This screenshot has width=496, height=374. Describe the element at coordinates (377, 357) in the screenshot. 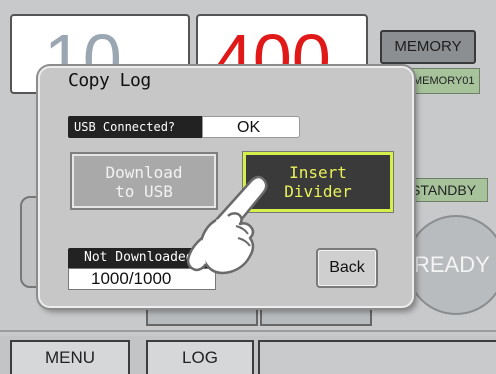

I see `tab-empty` at that location.